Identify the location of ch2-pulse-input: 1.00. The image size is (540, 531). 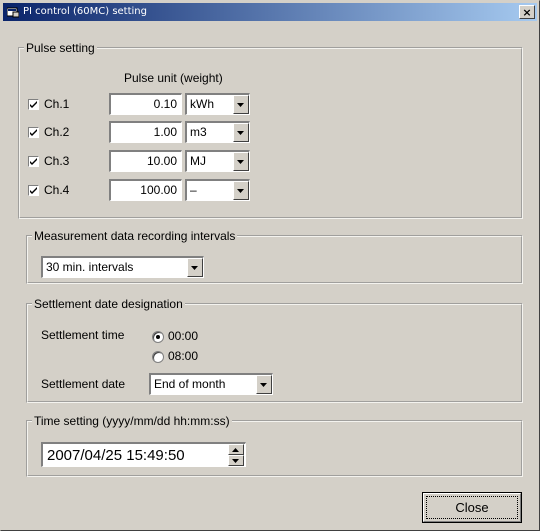
(145, 132).